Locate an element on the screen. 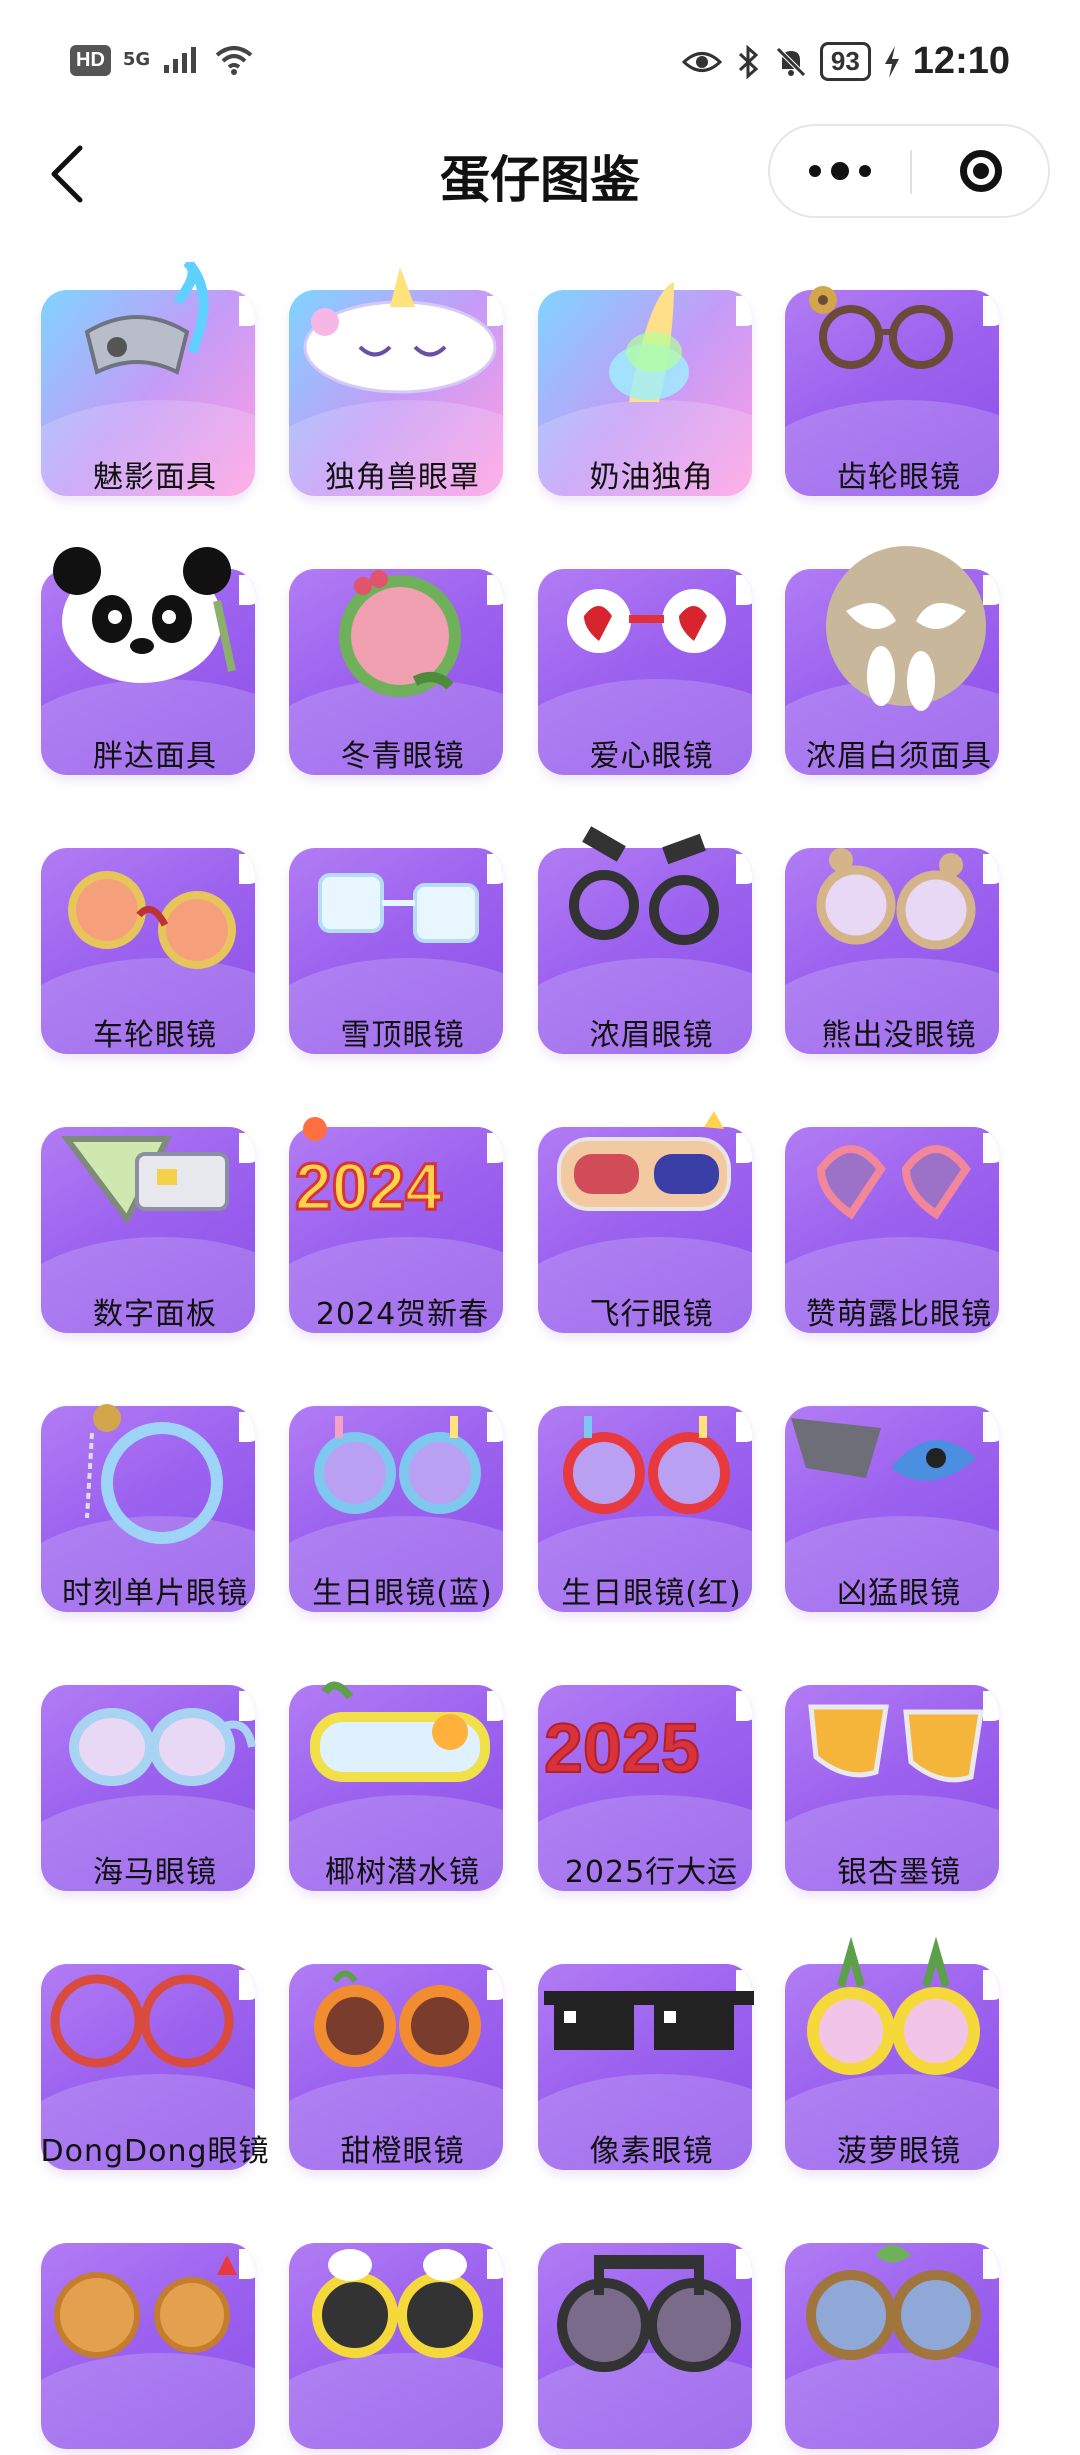 This screenshot has height=2455, width=1080. heart-glasses-icon is located at coordinates (646, 621).